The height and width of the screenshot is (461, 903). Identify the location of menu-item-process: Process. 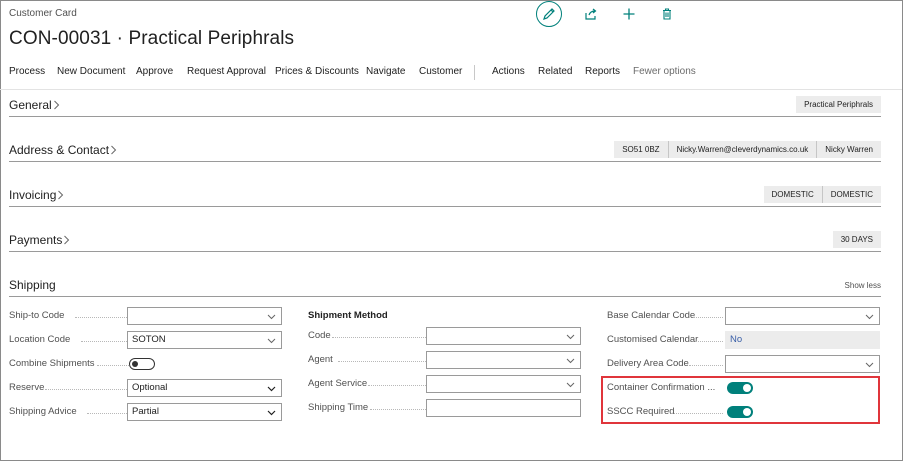
(27, 71).